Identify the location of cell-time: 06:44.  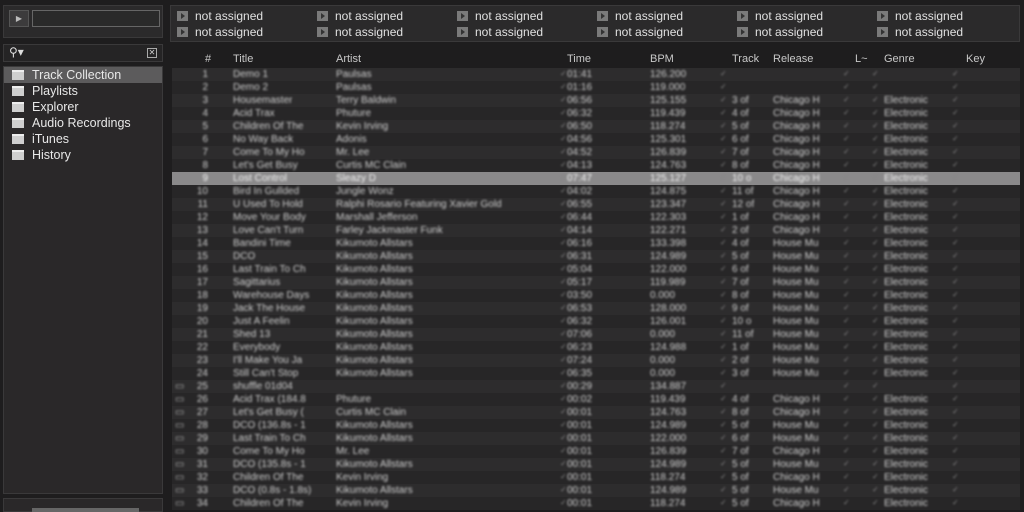
(580, 217).